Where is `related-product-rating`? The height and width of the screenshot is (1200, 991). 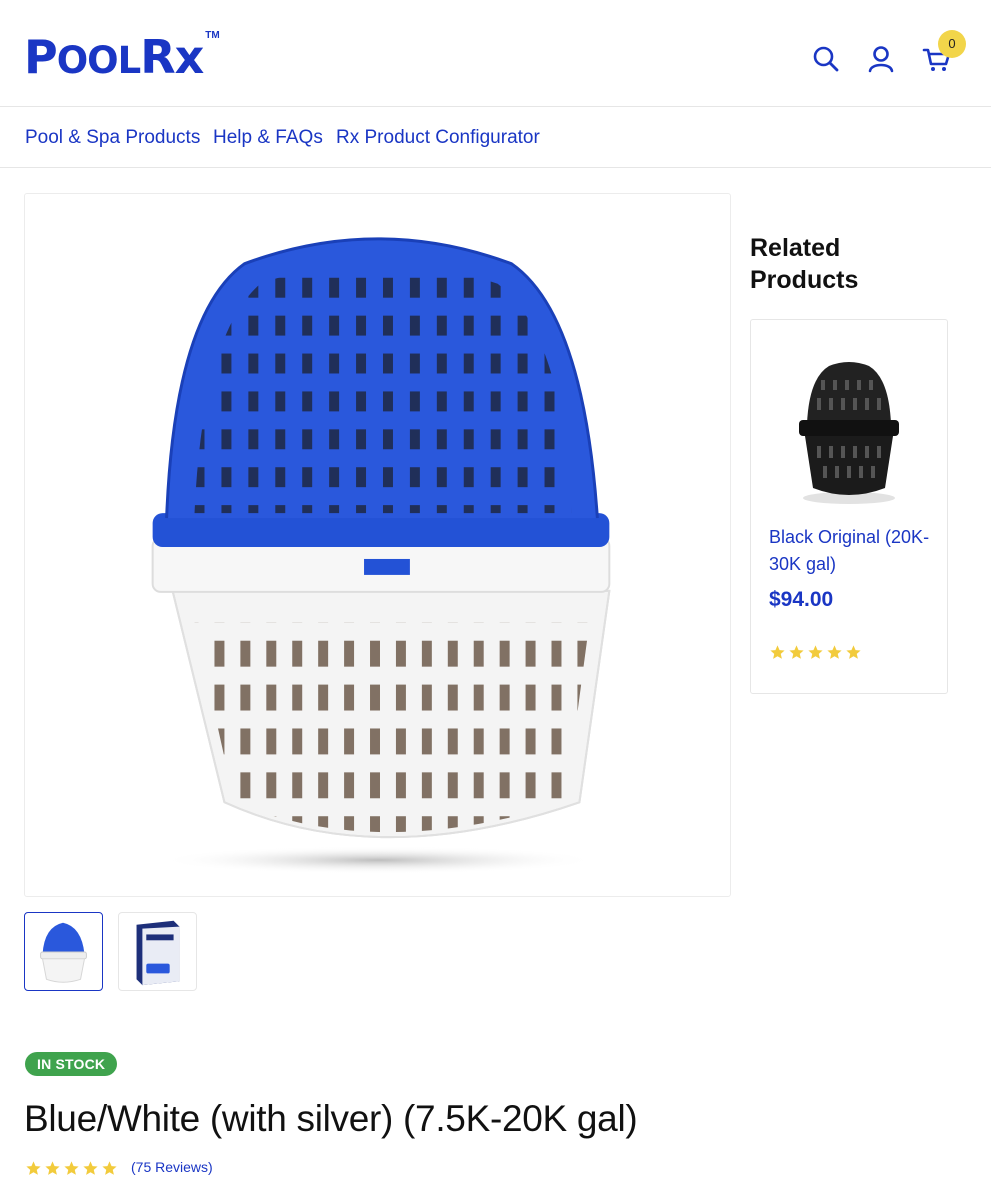 related-product-rating is located at coordinates (815, 652).